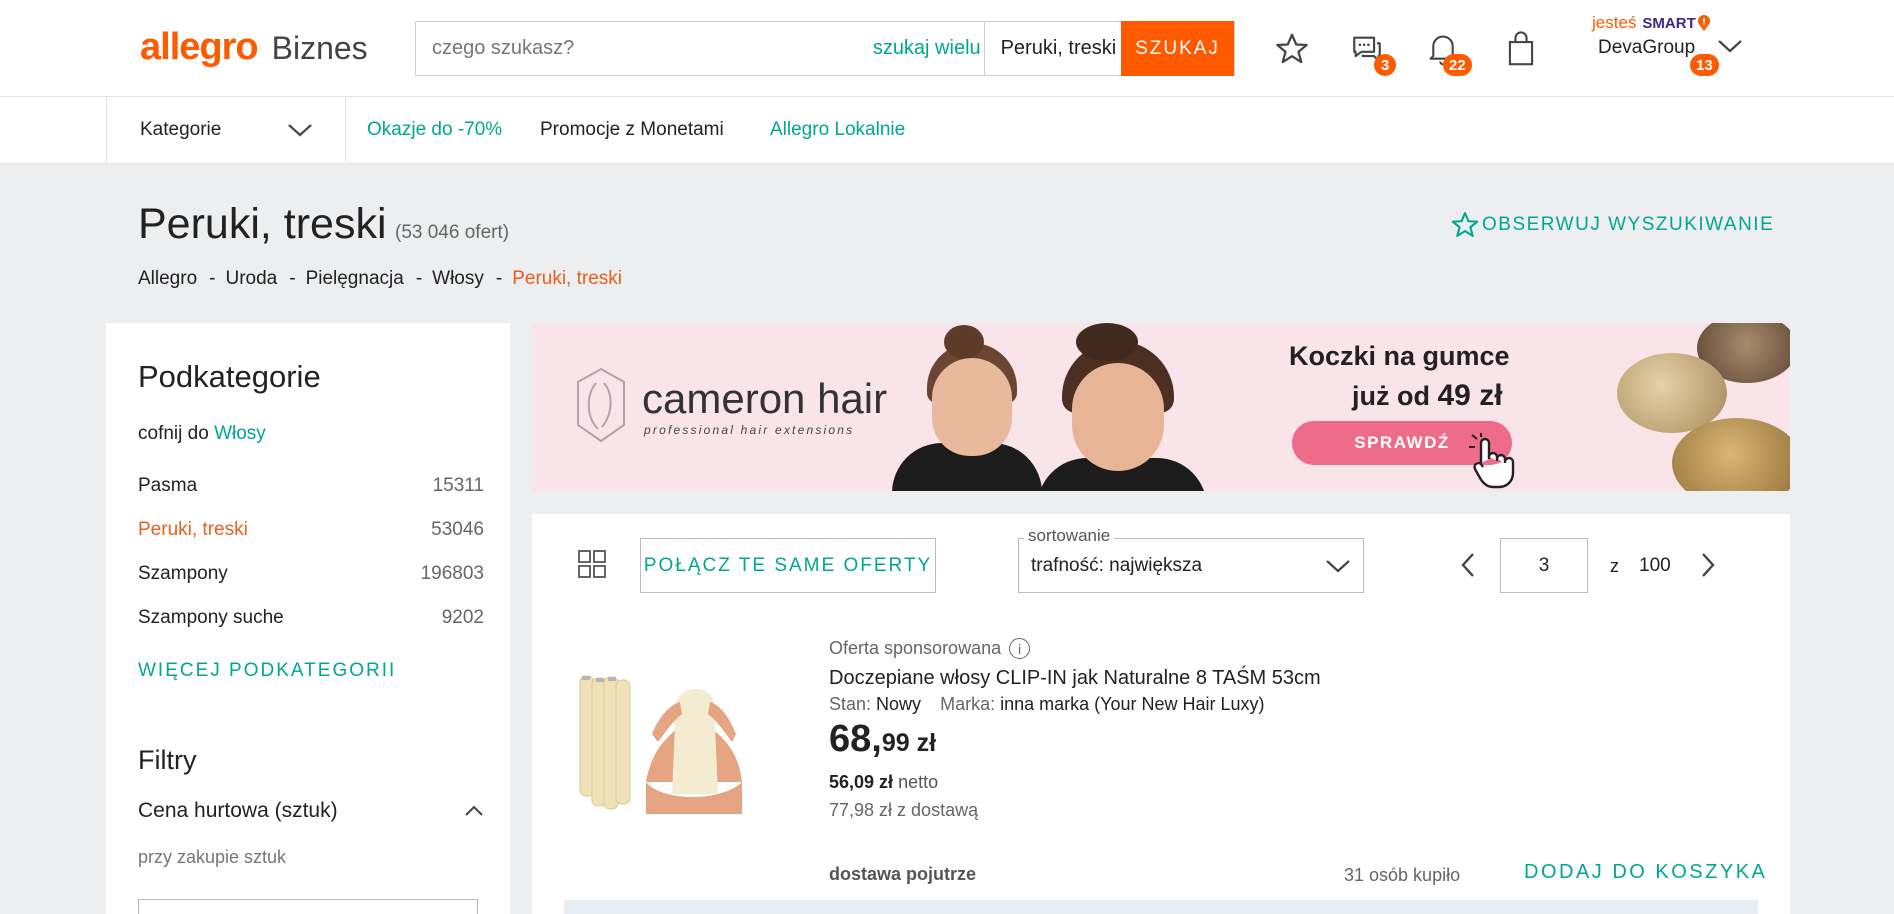 The image size is (1894, 914). Describe the element at coordinates (168, 485) in the screenshot. I see `subcategory-label: Pasma` at that location.